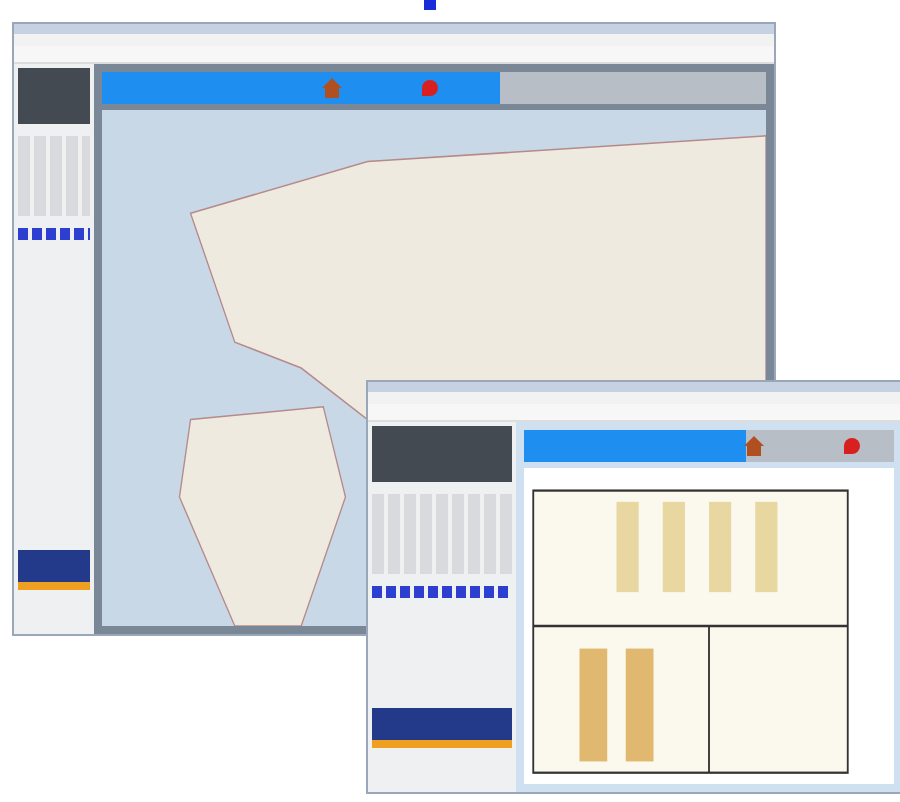 The width and height of the screenshot is (900, 802). I want to click on marker-icon, so click(430, 5).